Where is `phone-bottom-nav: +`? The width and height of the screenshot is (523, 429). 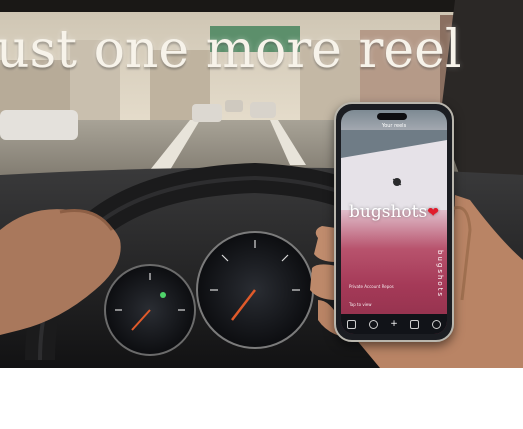 phone-bottom-nav: + is located at coordinates (394, 324).